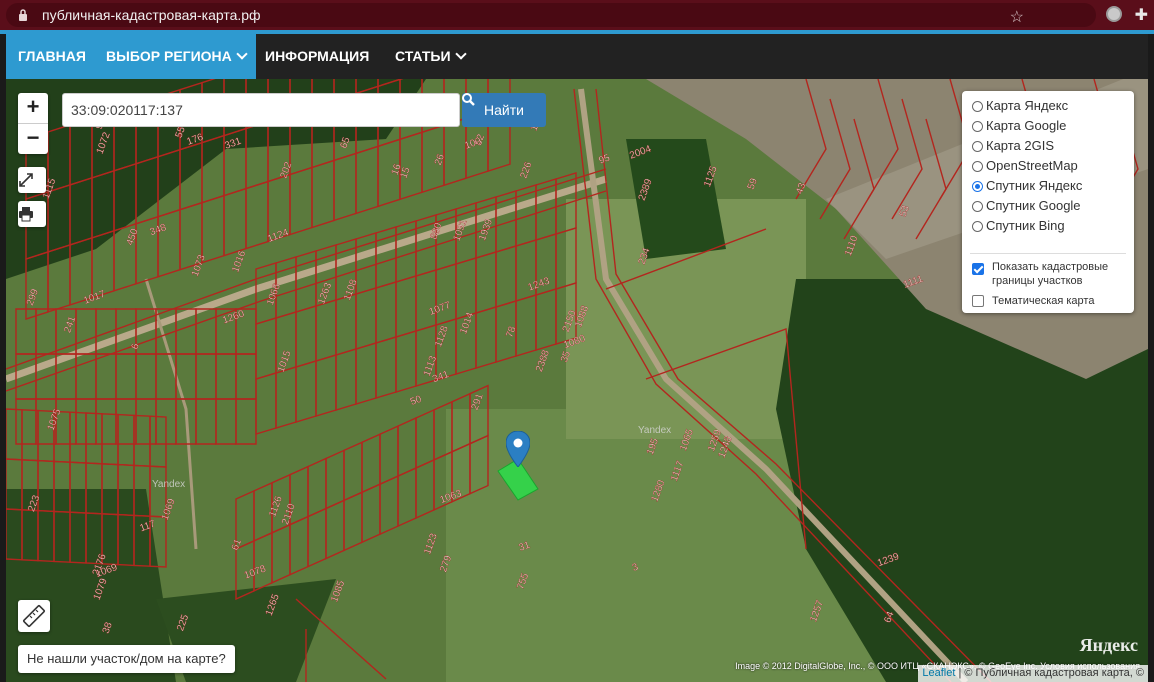 Image resolution: width=1154 pixels, height=682 pixels. I want to click on nav-info-label: ИНФОРМАЦИЯ, so click(317, 56).